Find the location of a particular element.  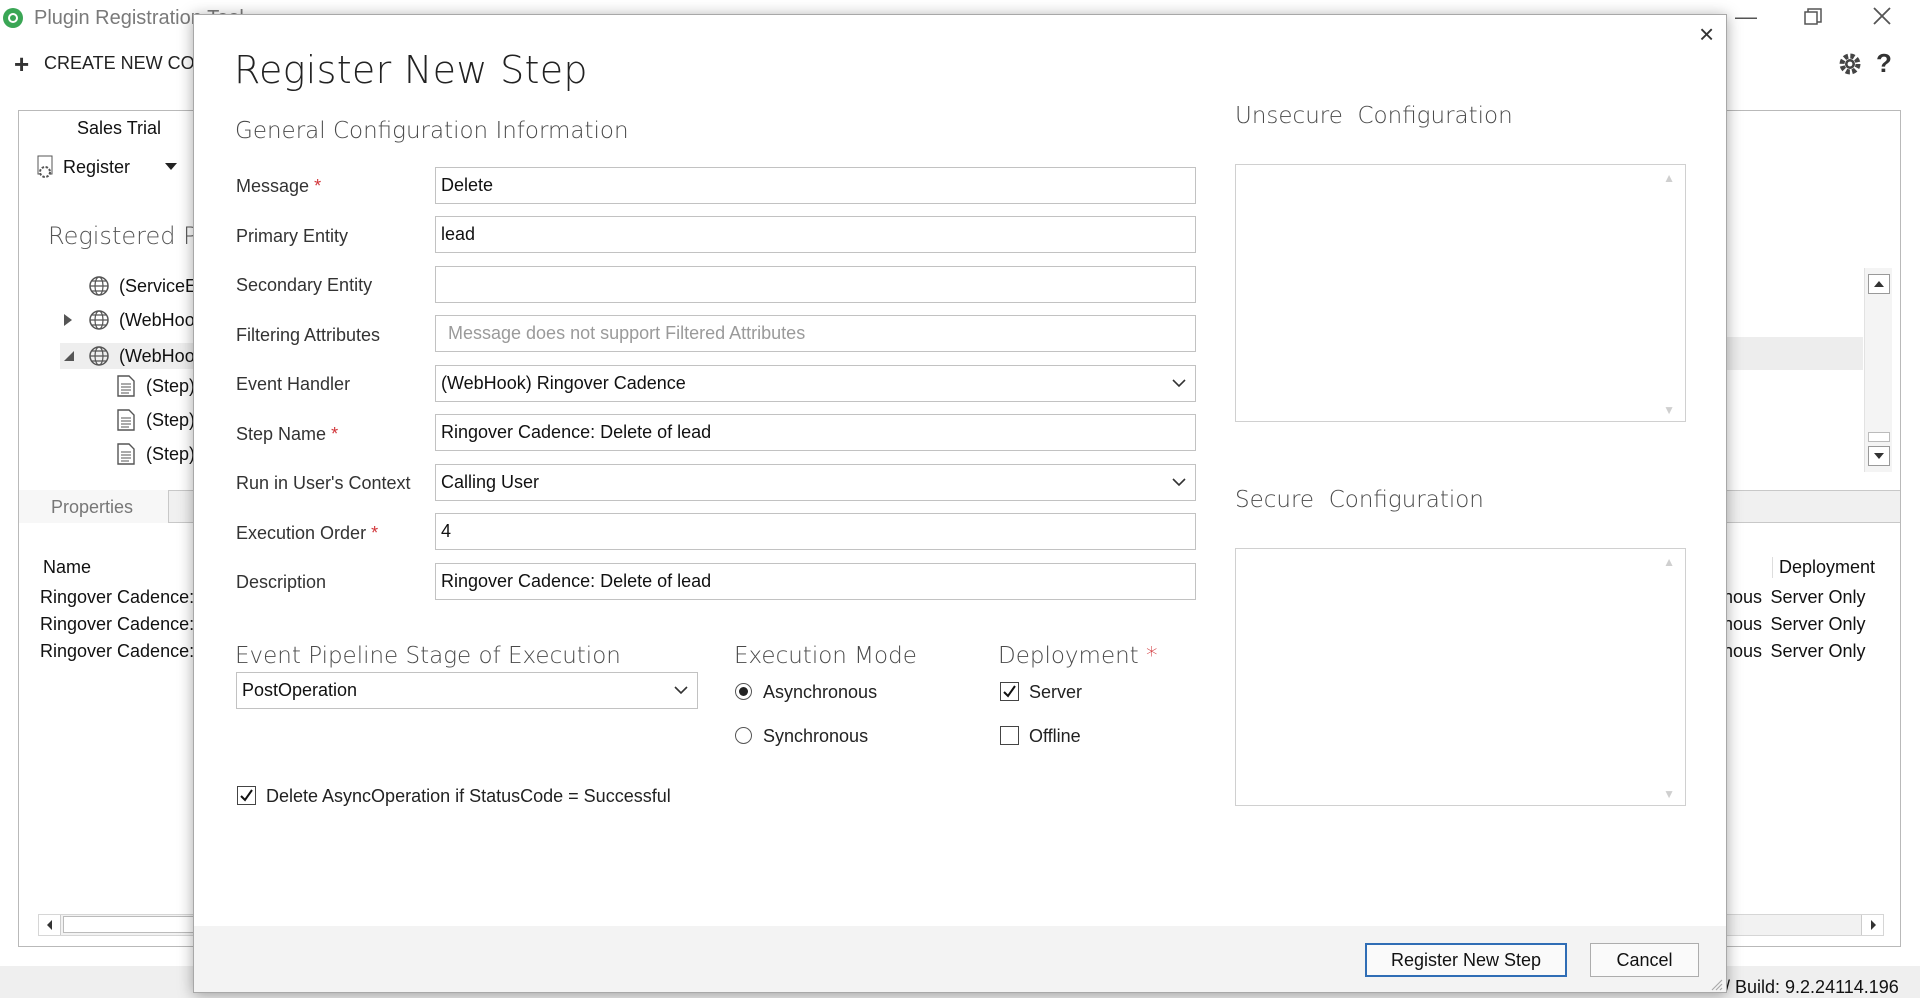

scroll-down-icon is located at coordinates (1879, 456).